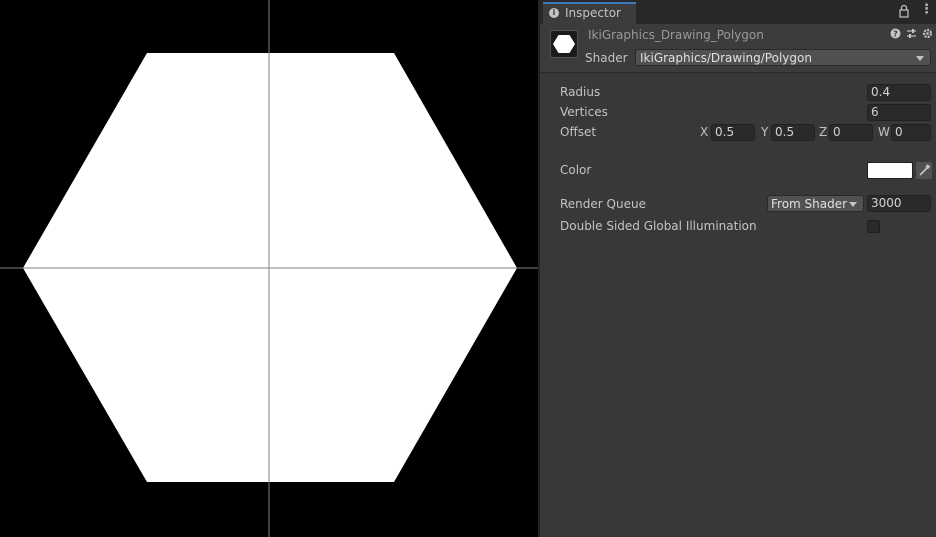 The width and height of the screenshot is (936, 537). What do you see at coordinates (809, 204) in the screenshot?
I see `render-queue-mode: From Shader` at bounding box center [809, 204].